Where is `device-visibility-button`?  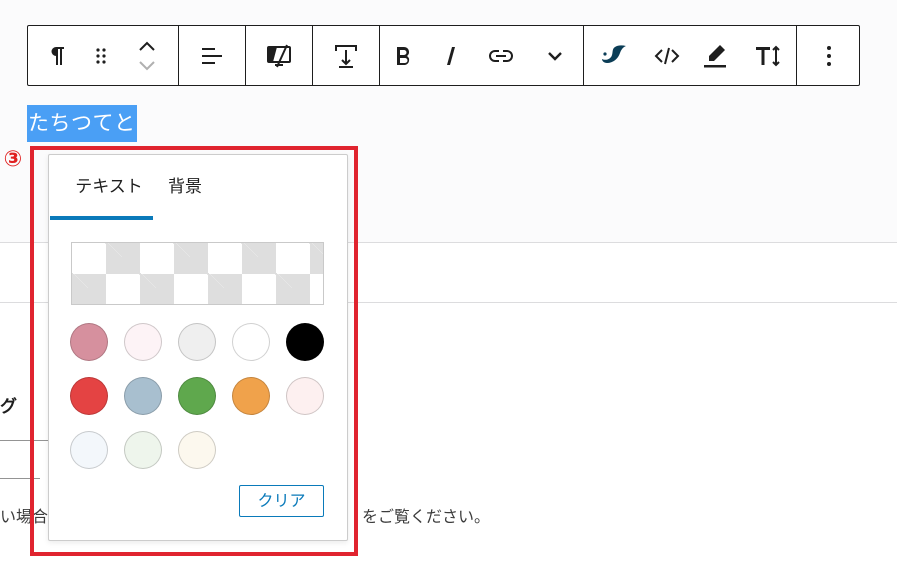 device-visibility-button is located at coordinates (279, 55).